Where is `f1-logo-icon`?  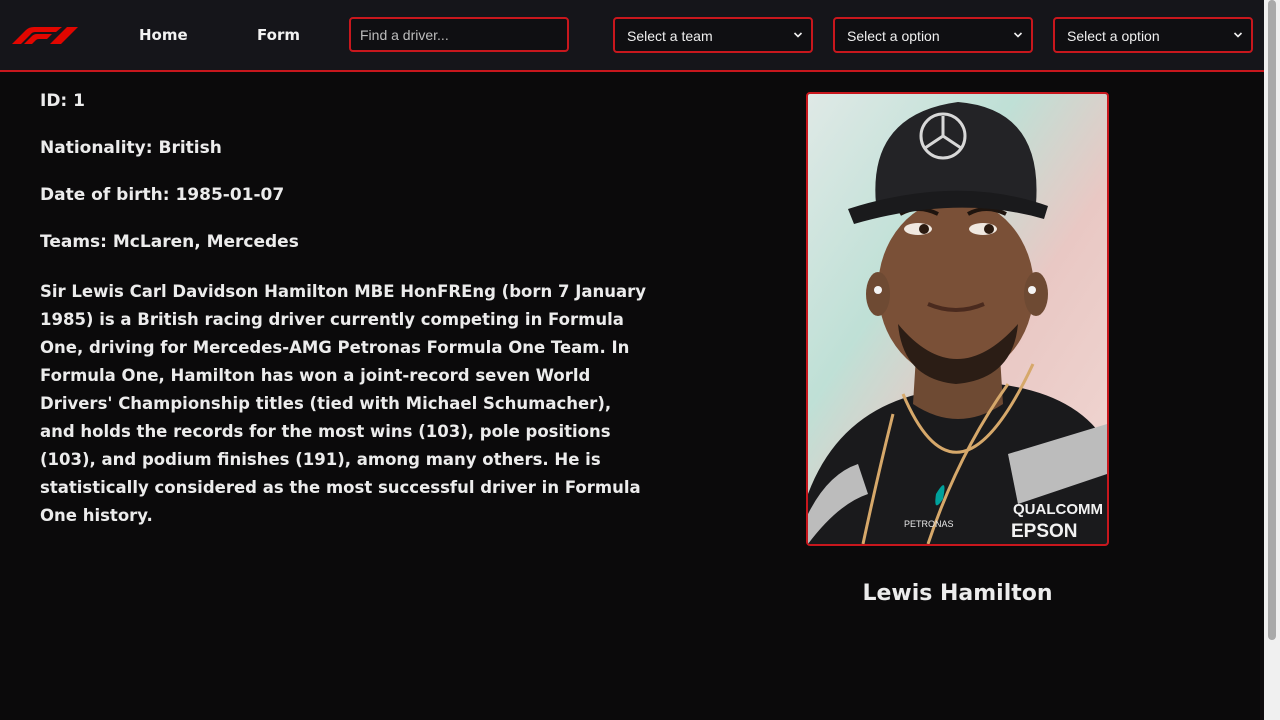 f1-logo-icon is located at coordinates (45, 35).